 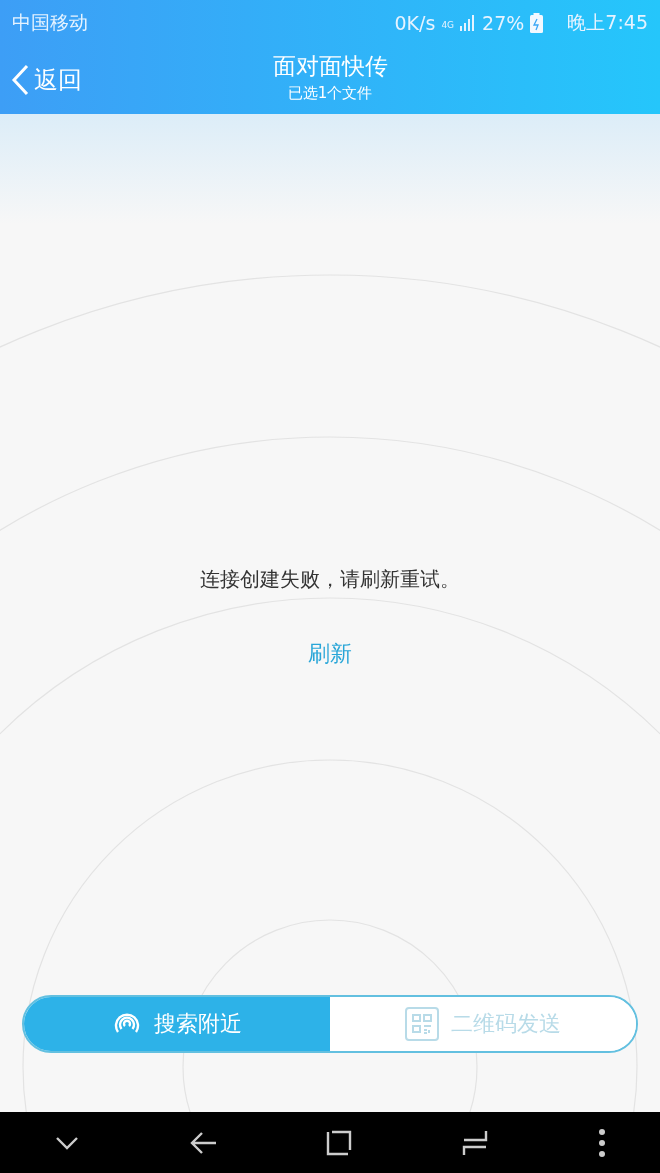 What do you see at coordinates (202, 1142) in the screenshot?
I see `back-icon` at bounding box center [202, 1142].